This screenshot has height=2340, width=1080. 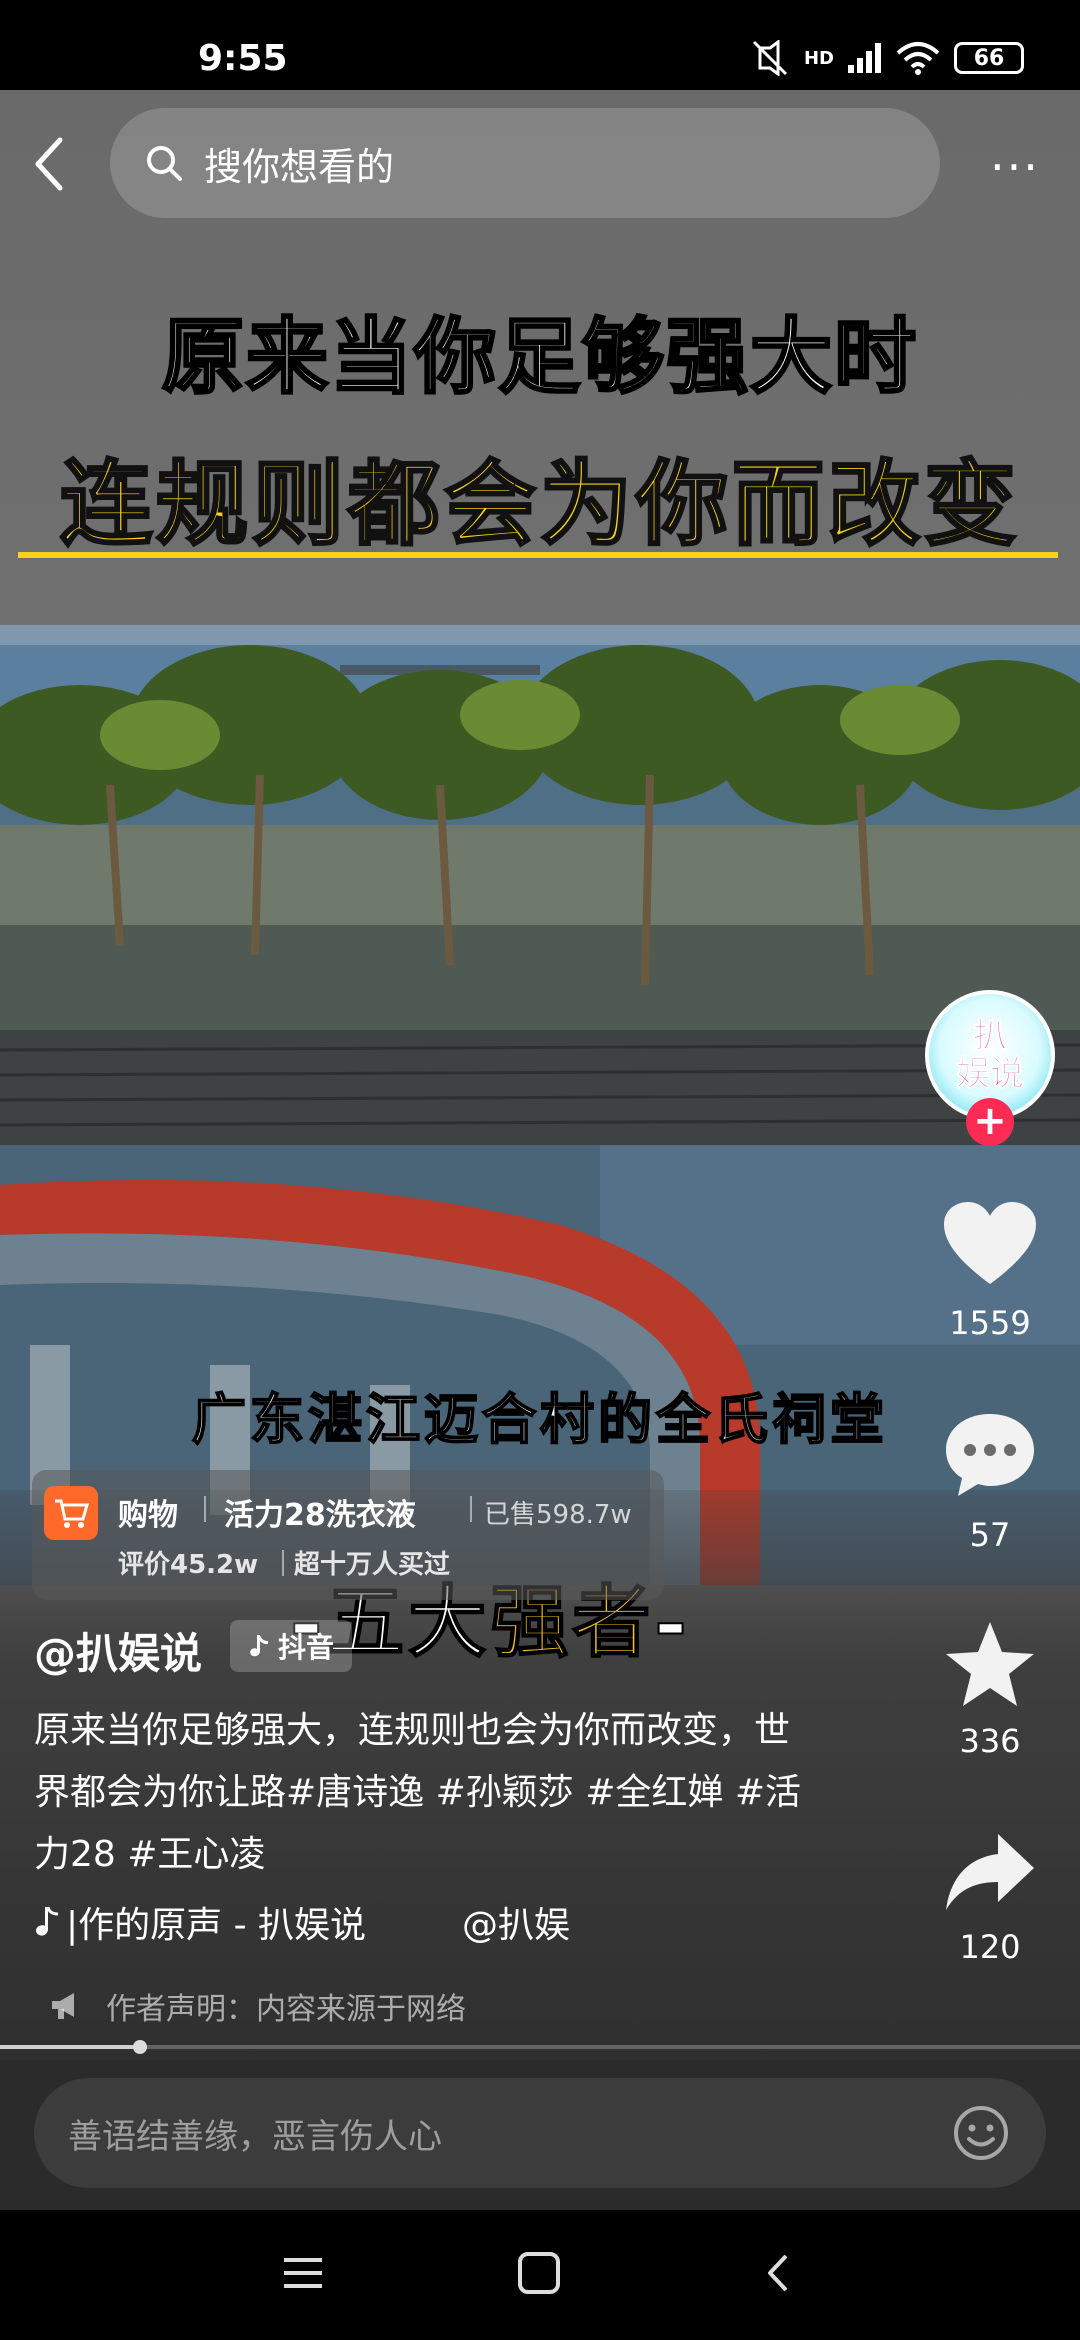 I want to click on follow-button: +, so click(x=990, y=1122).